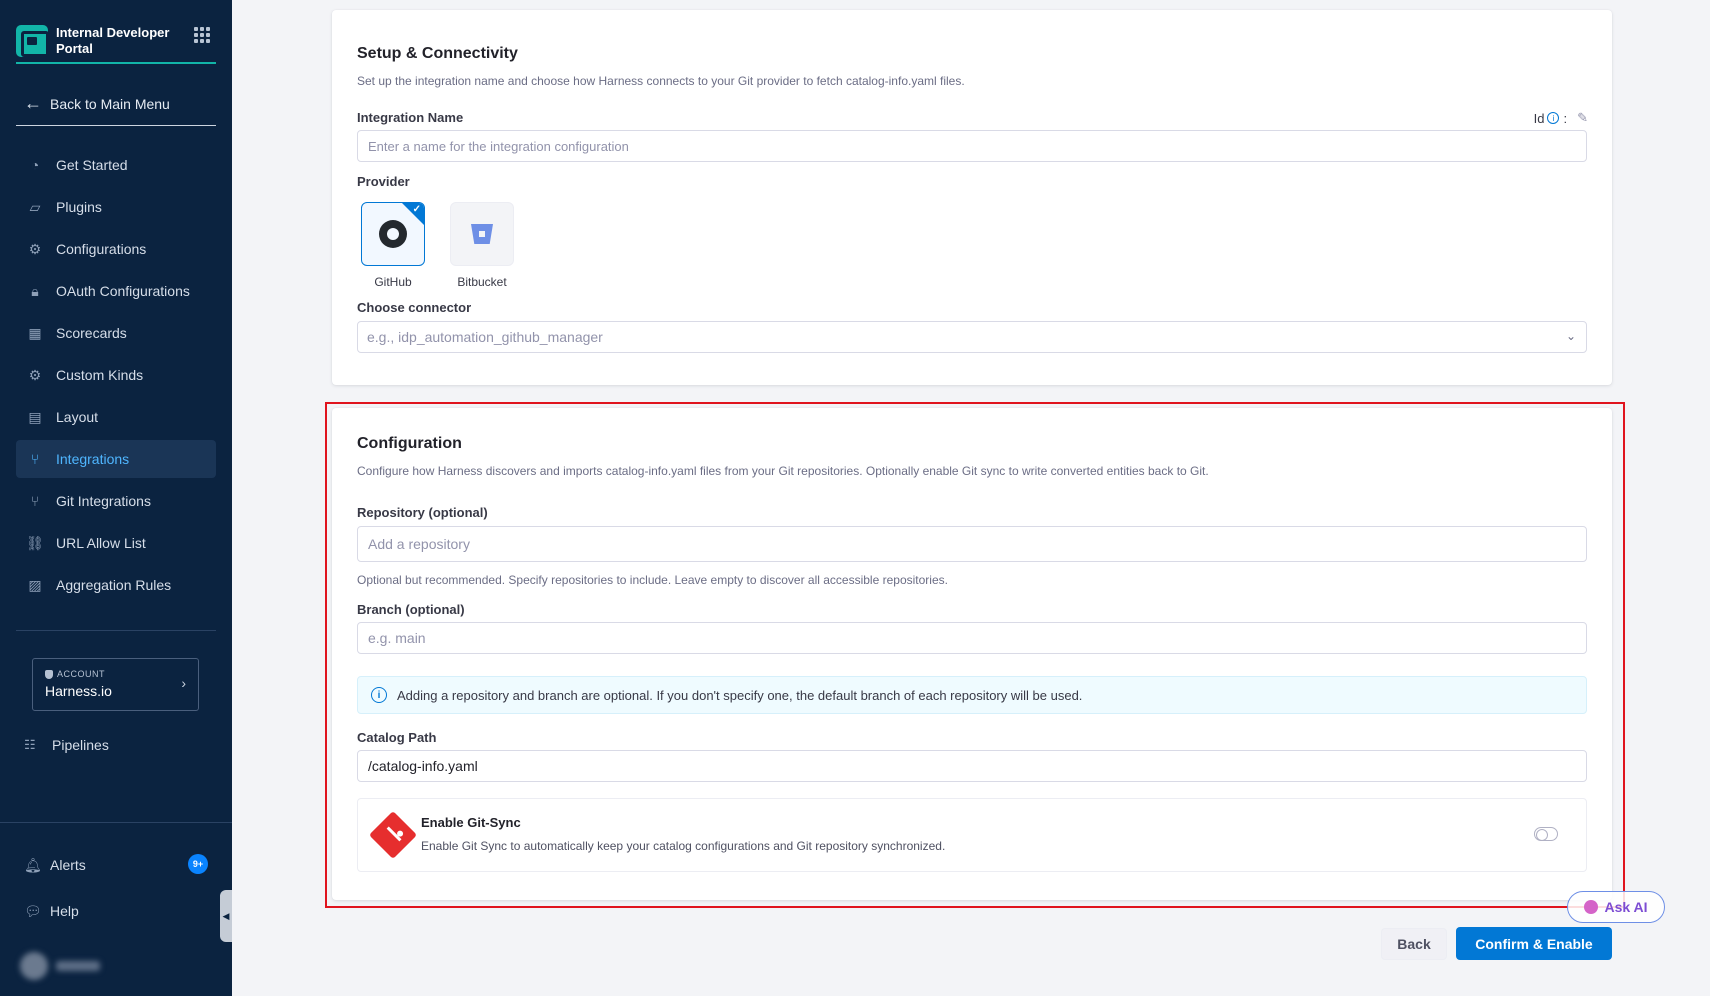 This screenshot has height=996, width=1710. Describe the element at coordinates (35, 501) in the screenshot. I see `git-branch-icon: ⑂` at that location.